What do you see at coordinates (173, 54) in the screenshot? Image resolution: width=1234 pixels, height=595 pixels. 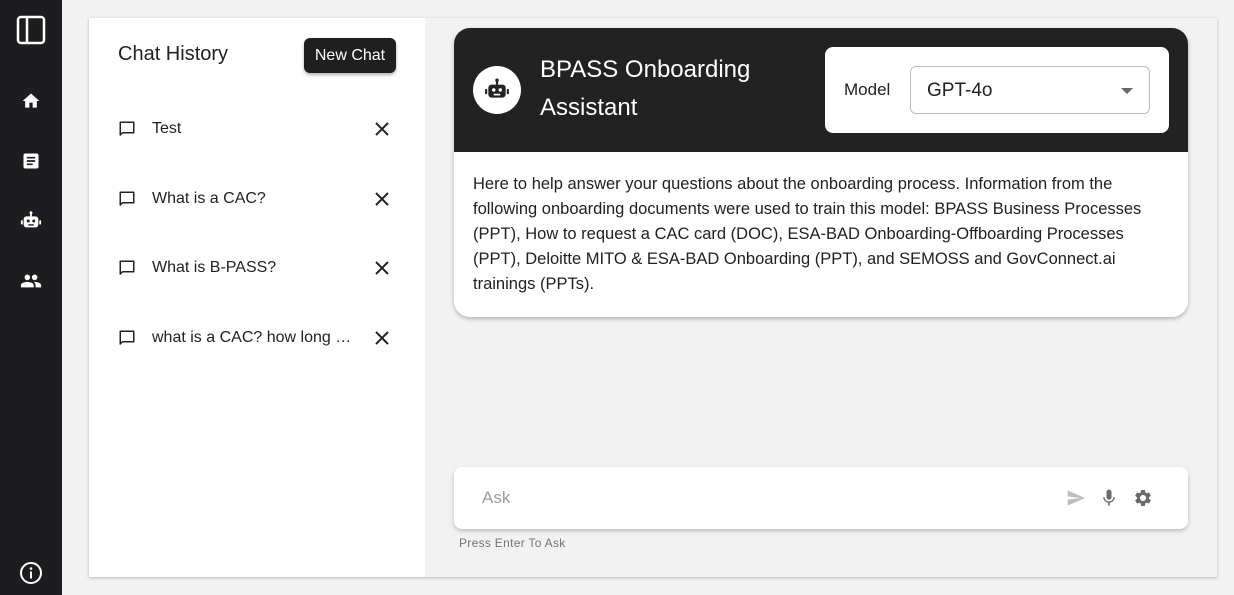 I see `chat-history-title: Chat History` at bounding box center [173, 54].